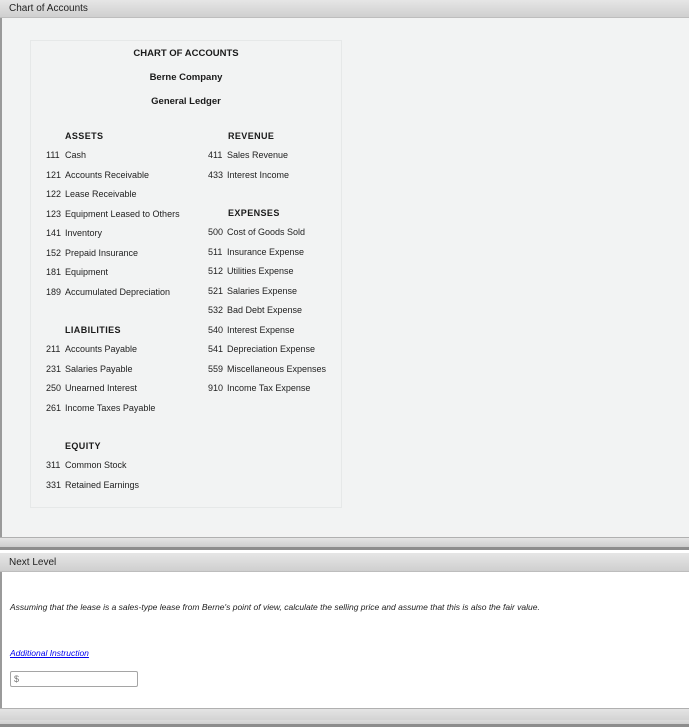  I want to click on account-number: 123, so click(54, 213).